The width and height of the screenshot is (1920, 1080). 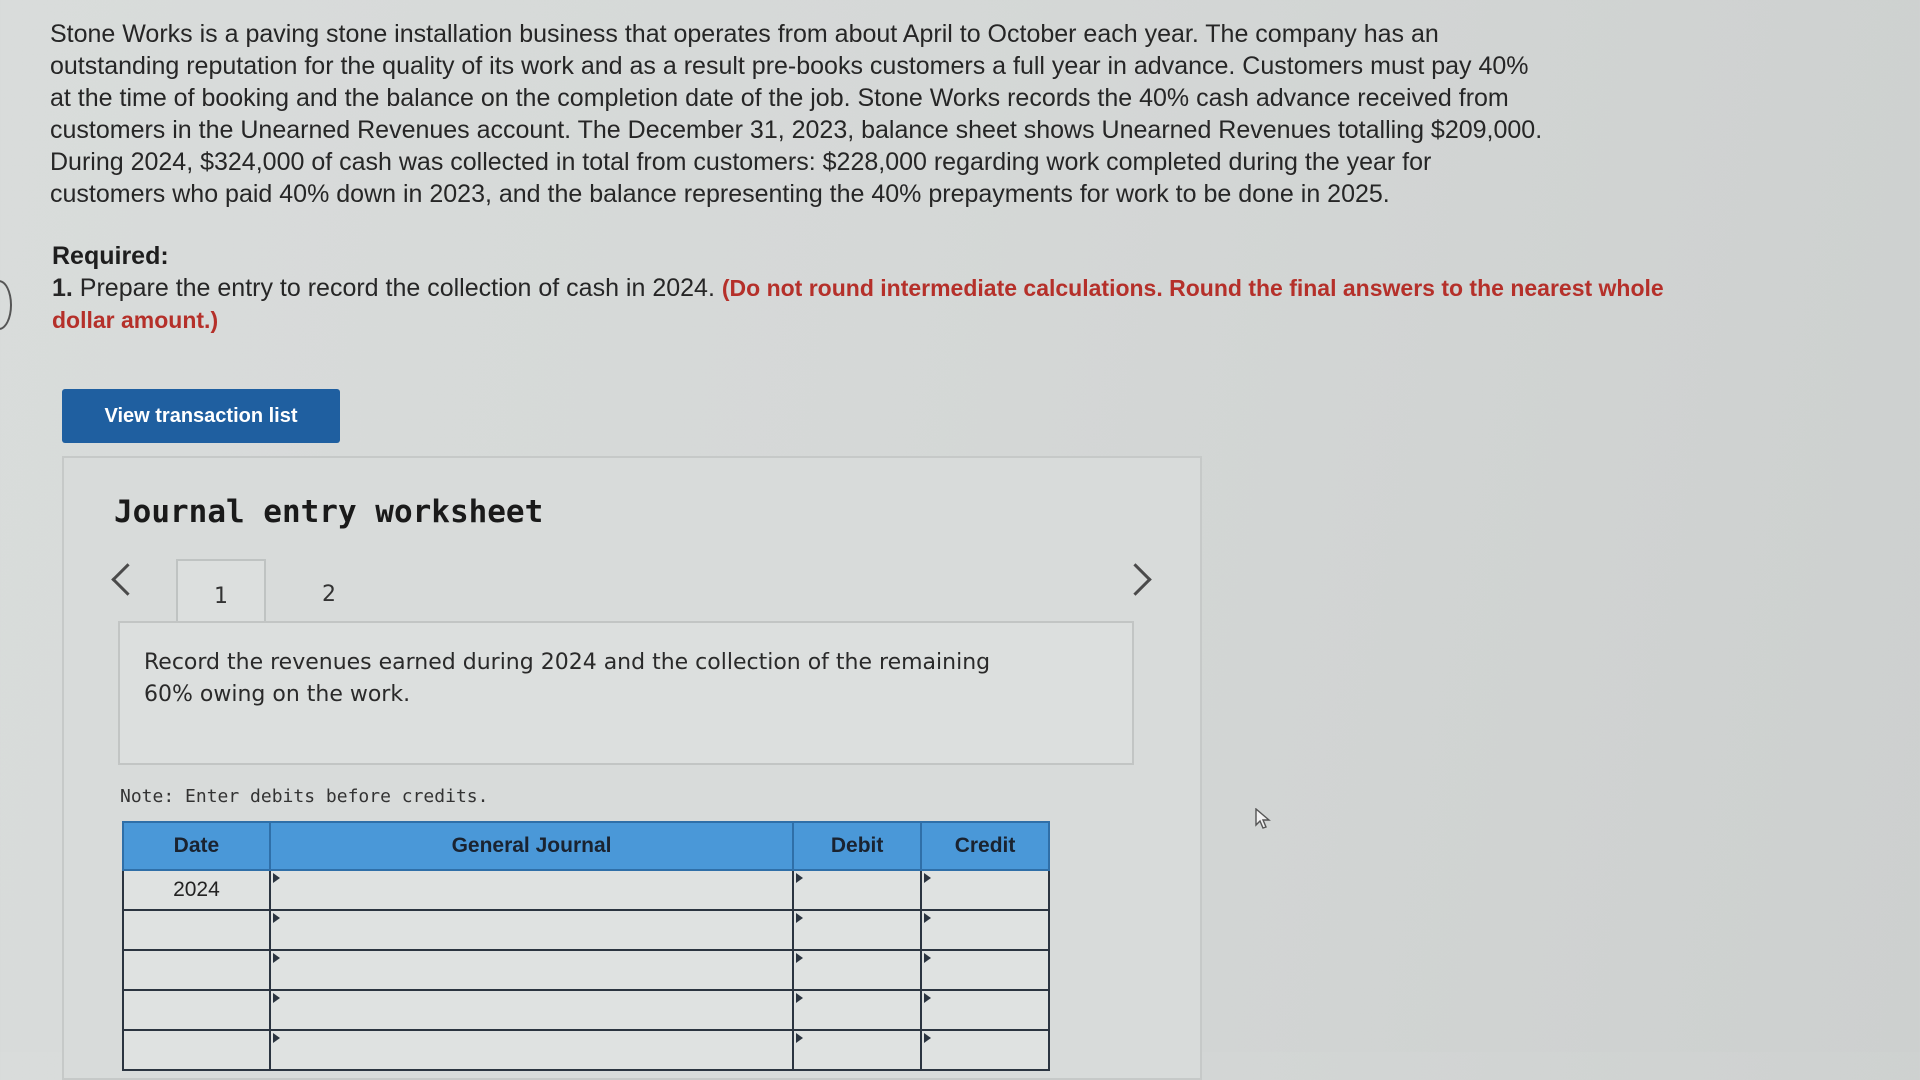 What do you see at coordinates (1263, 818) in the screenshot?
I see `mouse-pointer-icon` at bounding box center [1263, 818].